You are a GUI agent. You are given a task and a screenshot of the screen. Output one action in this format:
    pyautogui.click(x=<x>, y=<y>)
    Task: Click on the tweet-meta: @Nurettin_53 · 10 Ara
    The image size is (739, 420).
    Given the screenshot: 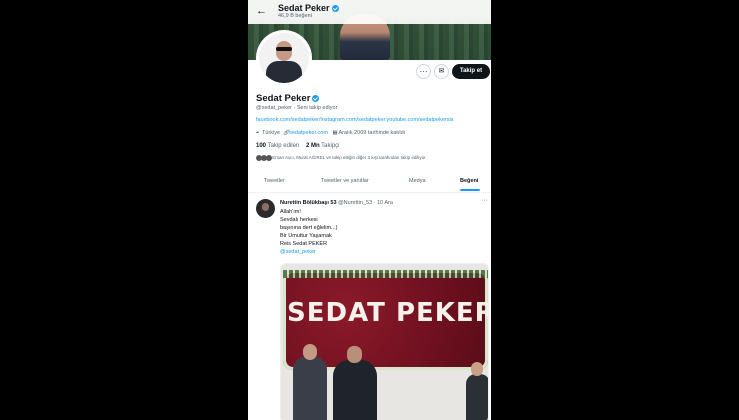 What is the action you would take?
    pyautogui.click(x=365, y=203)
    